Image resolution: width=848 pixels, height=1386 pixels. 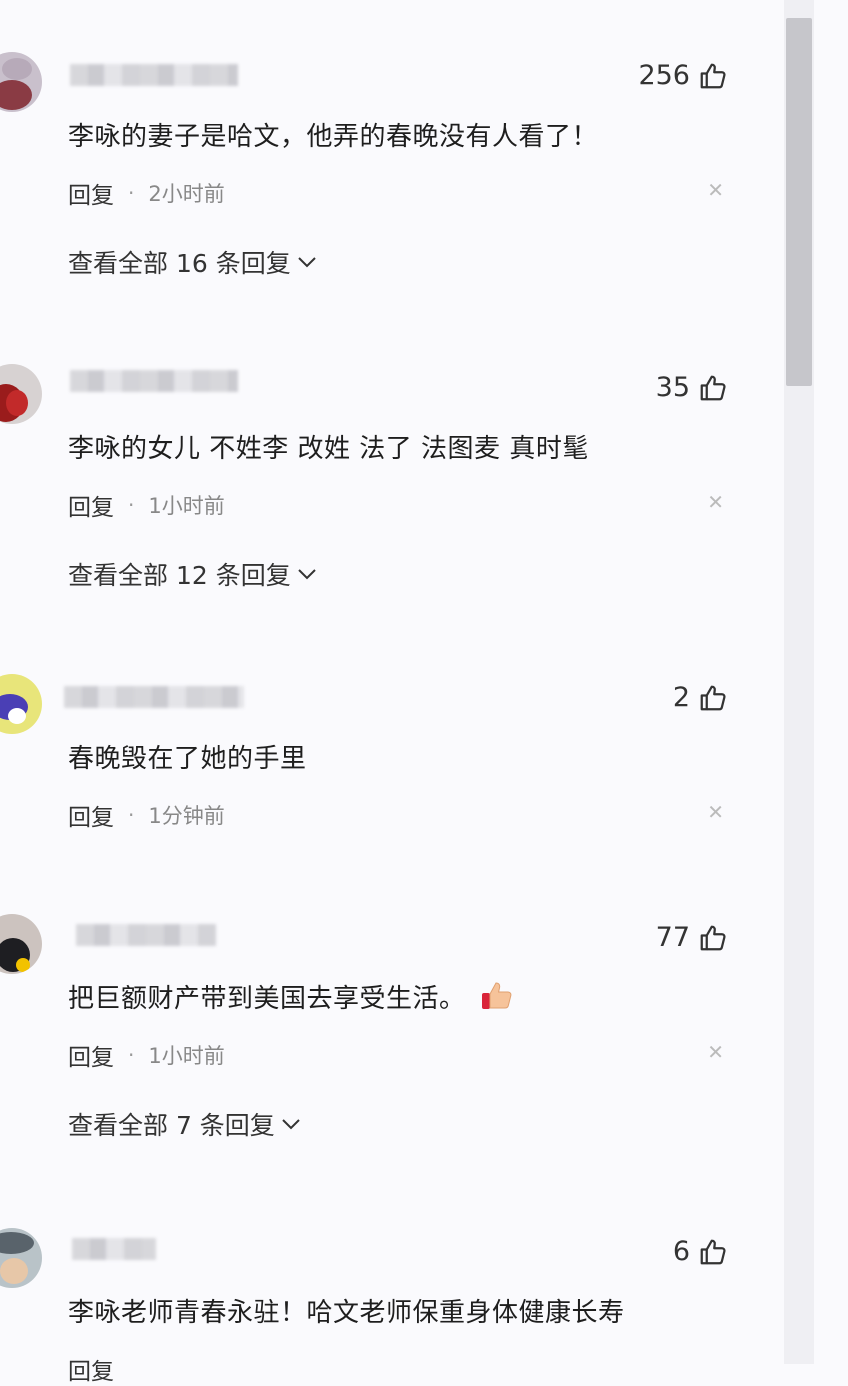 What do you see at coordinates (186, 194) in the screenshot?
I see `timestamp: 2小时前` at bounding box center [186, 194].